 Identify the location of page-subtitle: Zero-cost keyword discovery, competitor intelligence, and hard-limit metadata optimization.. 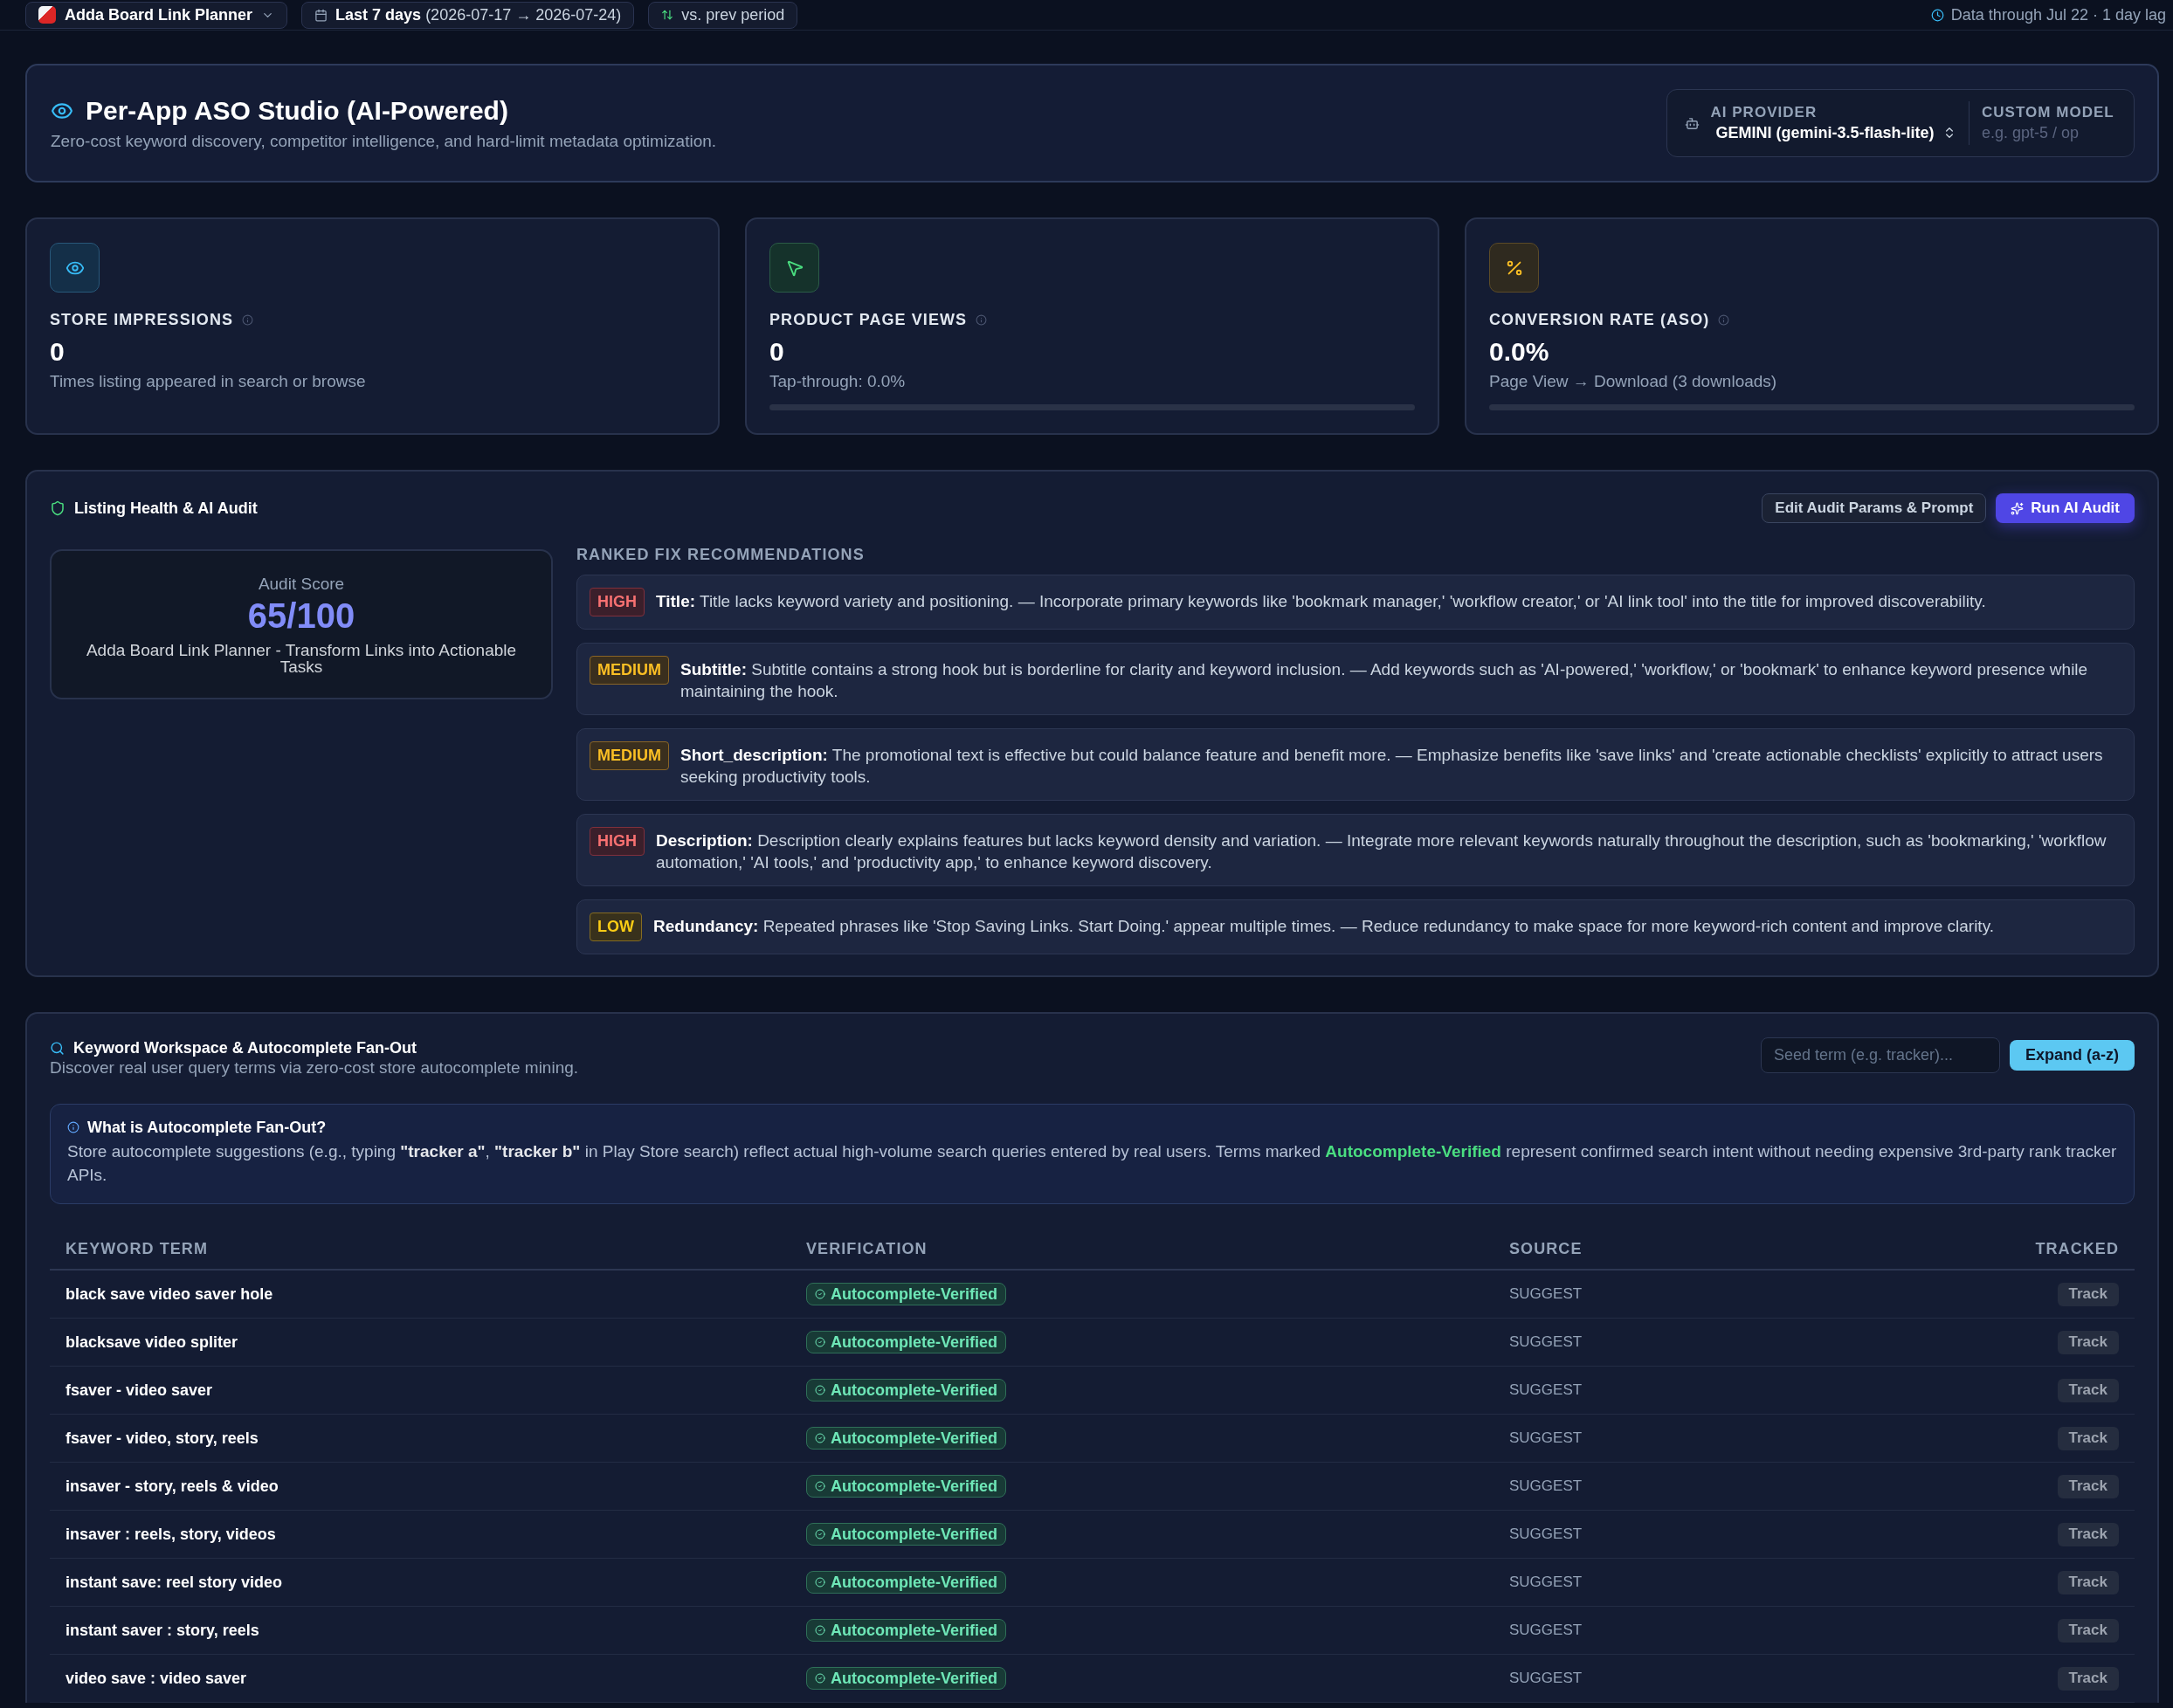
(384, 141).